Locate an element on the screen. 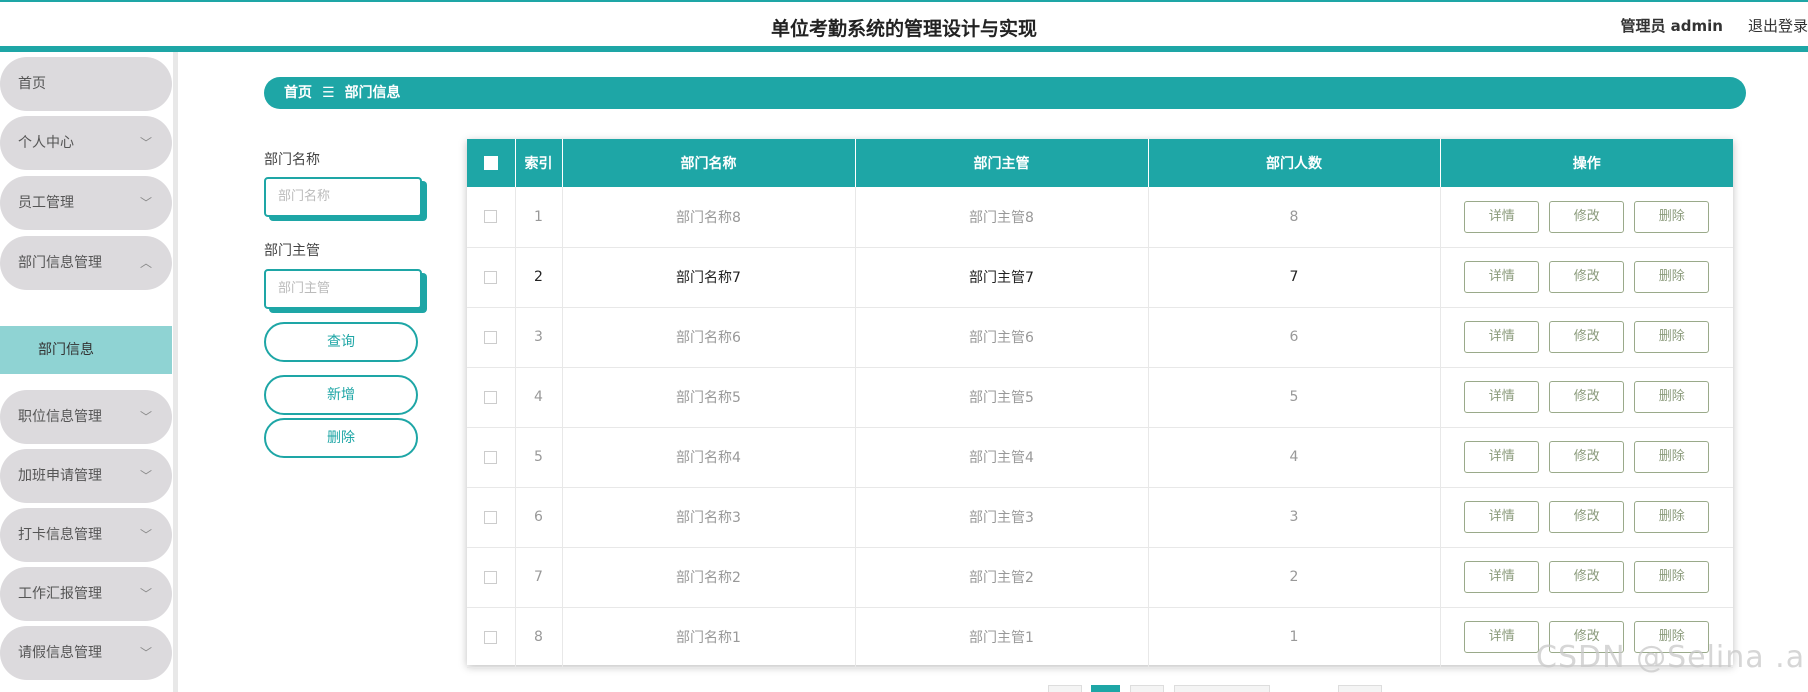 The height and width of the screenshot is (692, 1808). sidebar-item-staff: 员工管理 ﹀ is located at coordinates (86, 203).